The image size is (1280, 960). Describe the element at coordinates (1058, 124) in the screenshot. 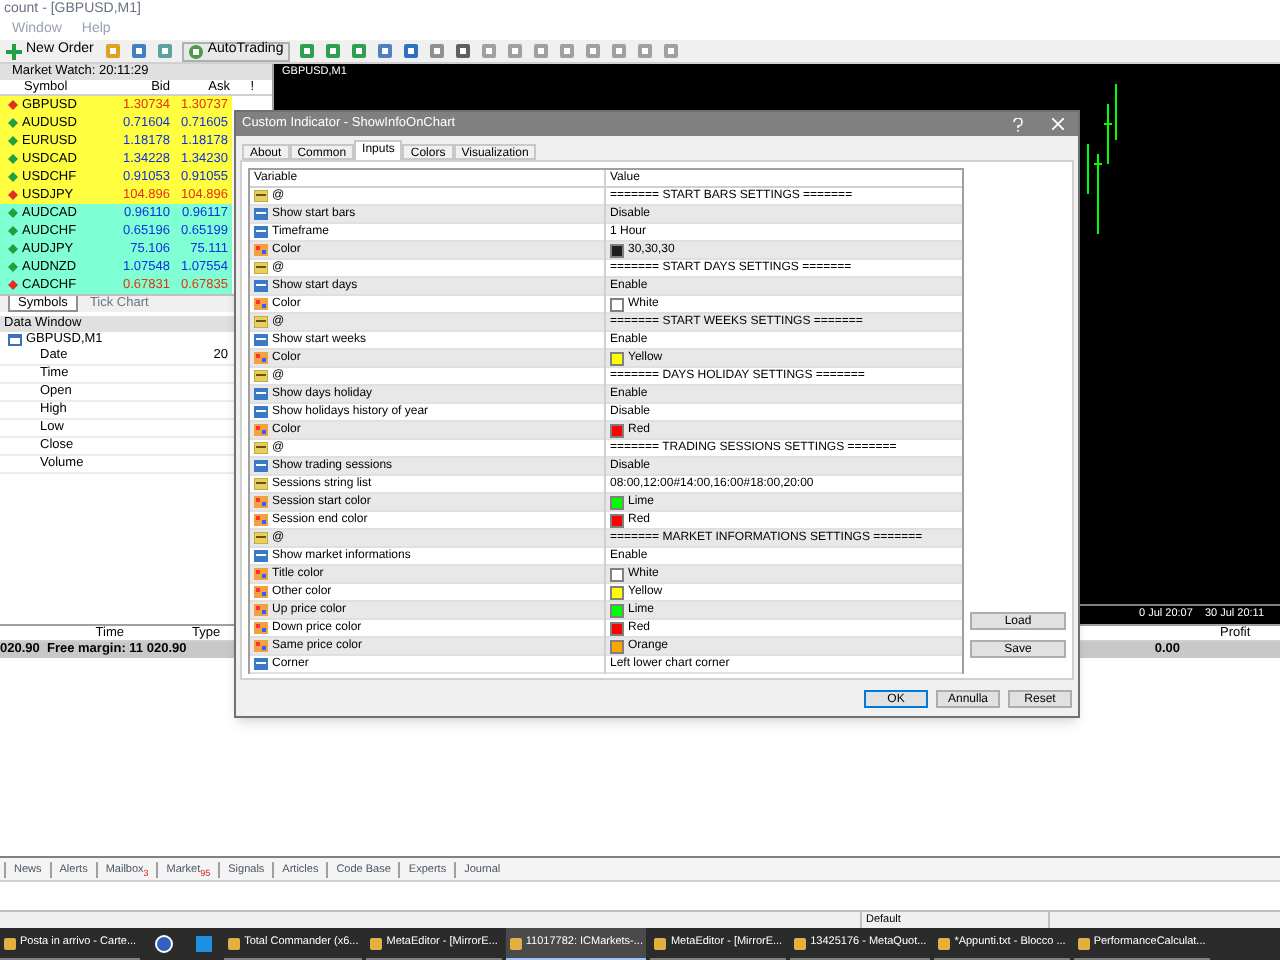

I see `close-icon` at that location.